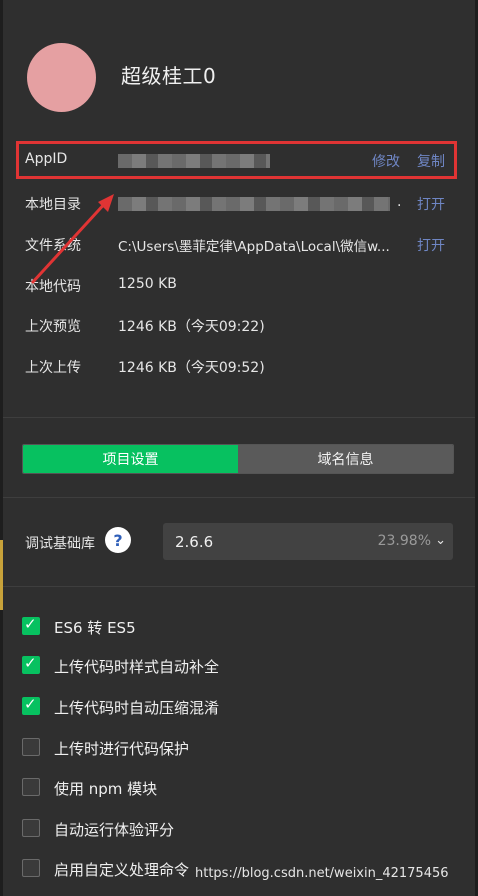 The image size is (478, 896). Describe the element at coordinates (345, 459) in the screenshot. I see `tab-domain-info: 域名信息` at that location.